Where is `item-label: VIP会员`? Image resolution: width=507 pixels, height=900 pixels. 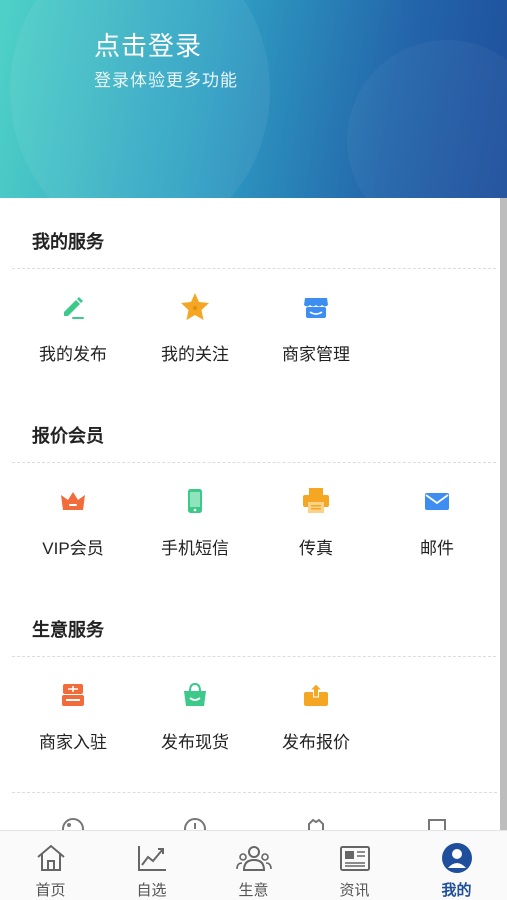 item-label: VIP会员 is located at coordinates (73, 548).